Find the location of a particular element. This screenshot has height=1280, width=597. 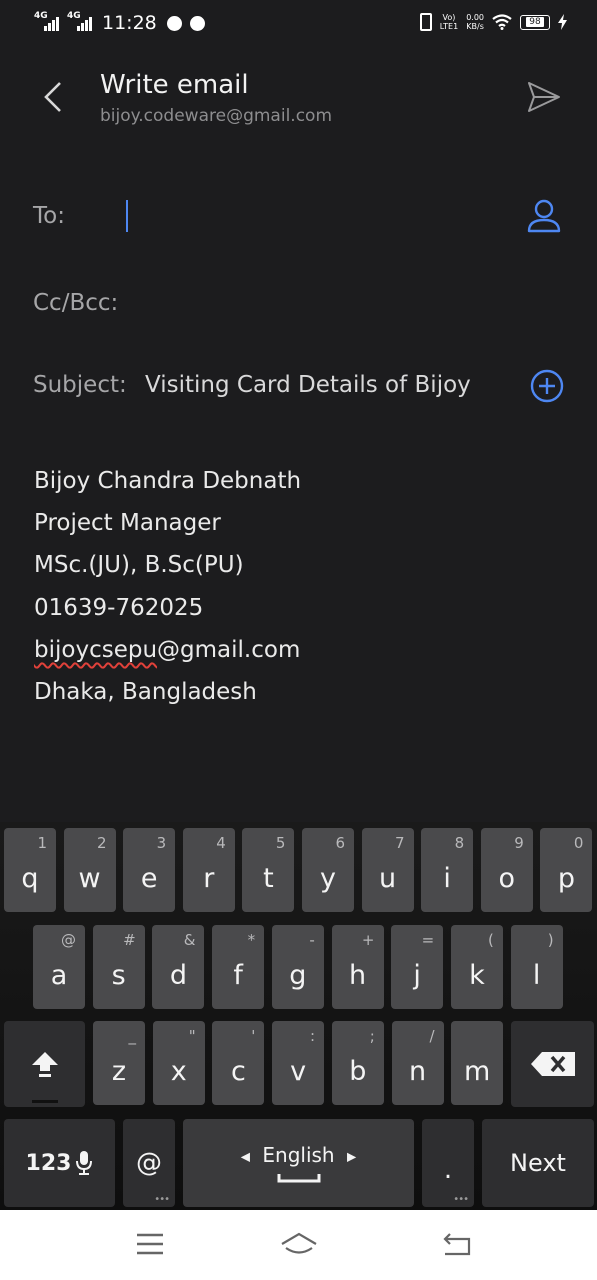

key-label: i is located at coordinates (447, 878).